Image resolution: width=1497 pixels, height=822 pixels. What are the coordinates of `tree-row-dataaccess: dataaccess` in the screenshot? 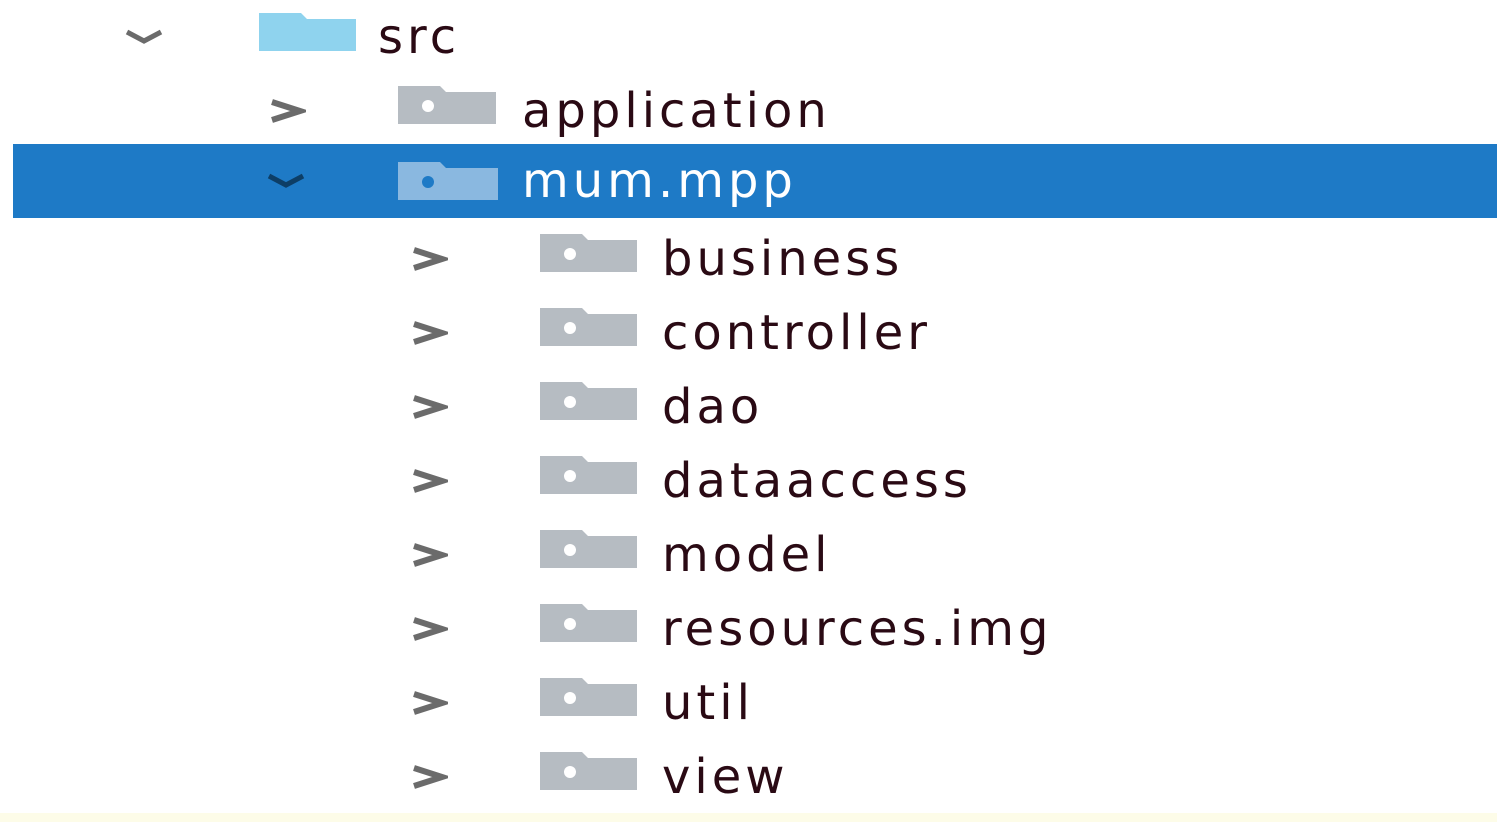 It's located at (748, 481).